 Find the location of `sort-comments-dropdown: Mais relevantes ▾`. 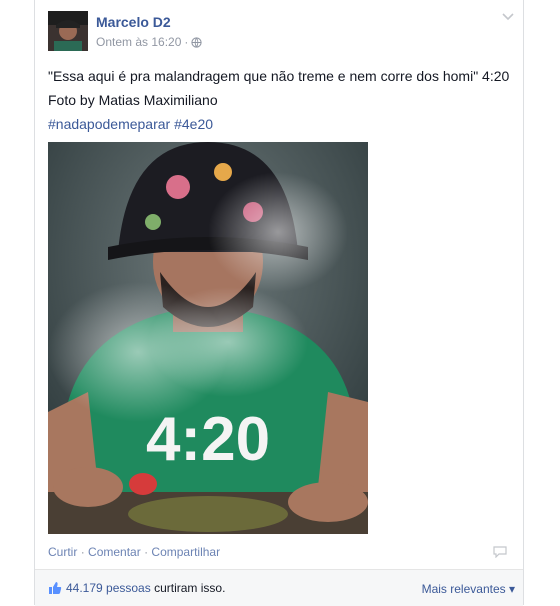

sort-comments-dropdown: Mais relevantes ▾ is located at coordinates (468, 589).